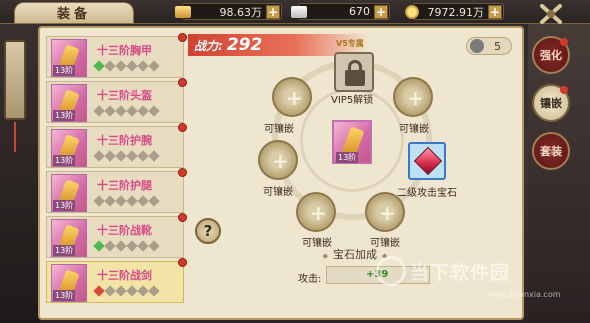 Image resolution: width=590 pixels, height=323 pixels. I want to click on empty-socket-left: +, so click(278, 160).